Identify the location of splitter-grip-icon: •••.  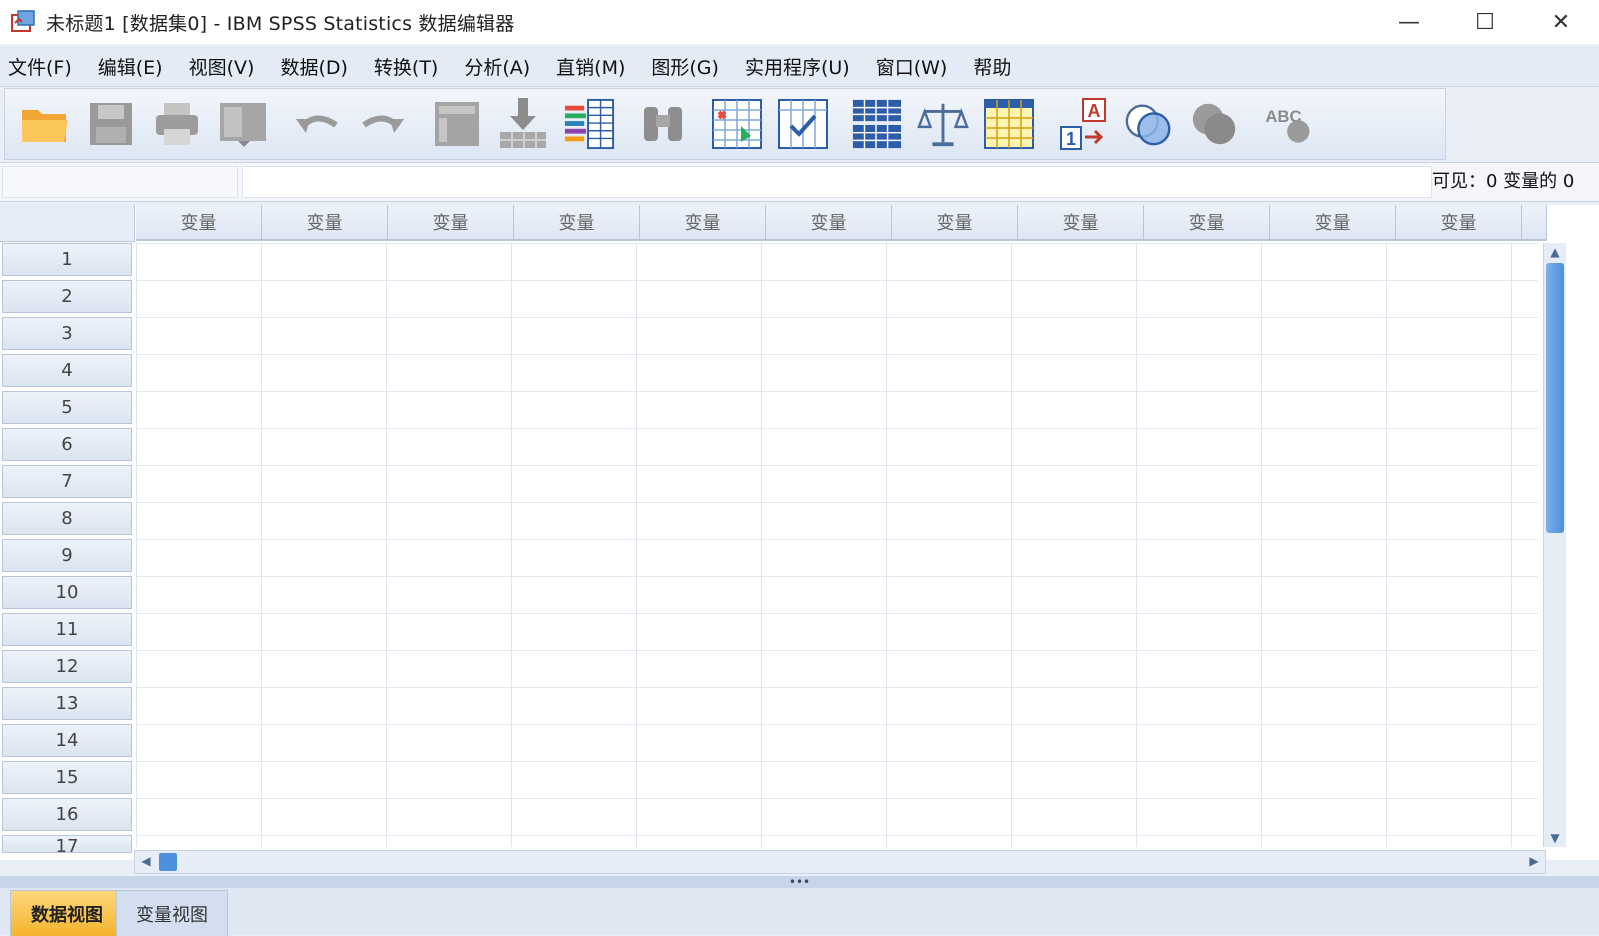
(799, 882).